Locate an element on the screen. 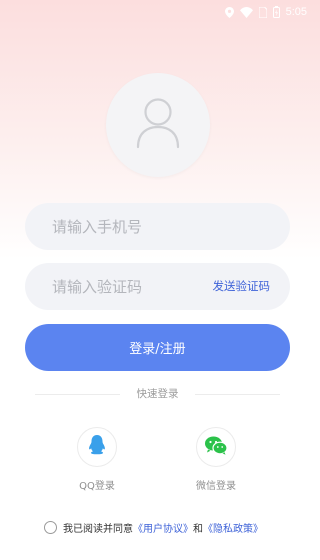 The image size is (320, 560). quick-login-label: 快速登录 is located at coordinates (157, 394).